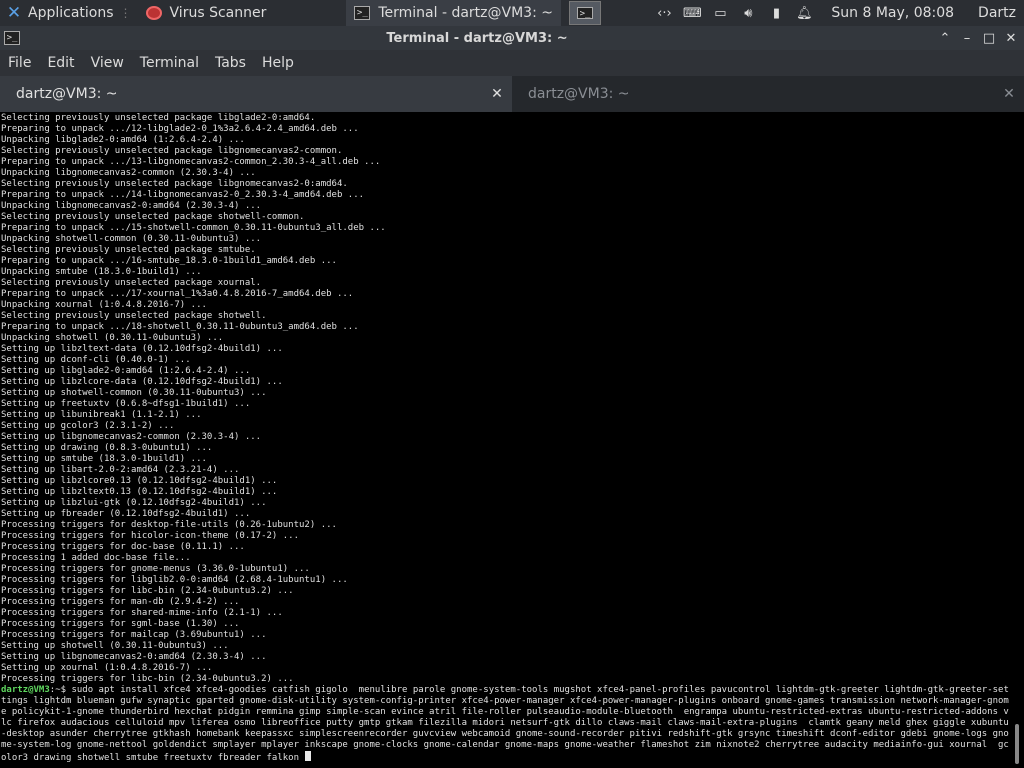  I want to click on menu-file: File, so click(19, 63).